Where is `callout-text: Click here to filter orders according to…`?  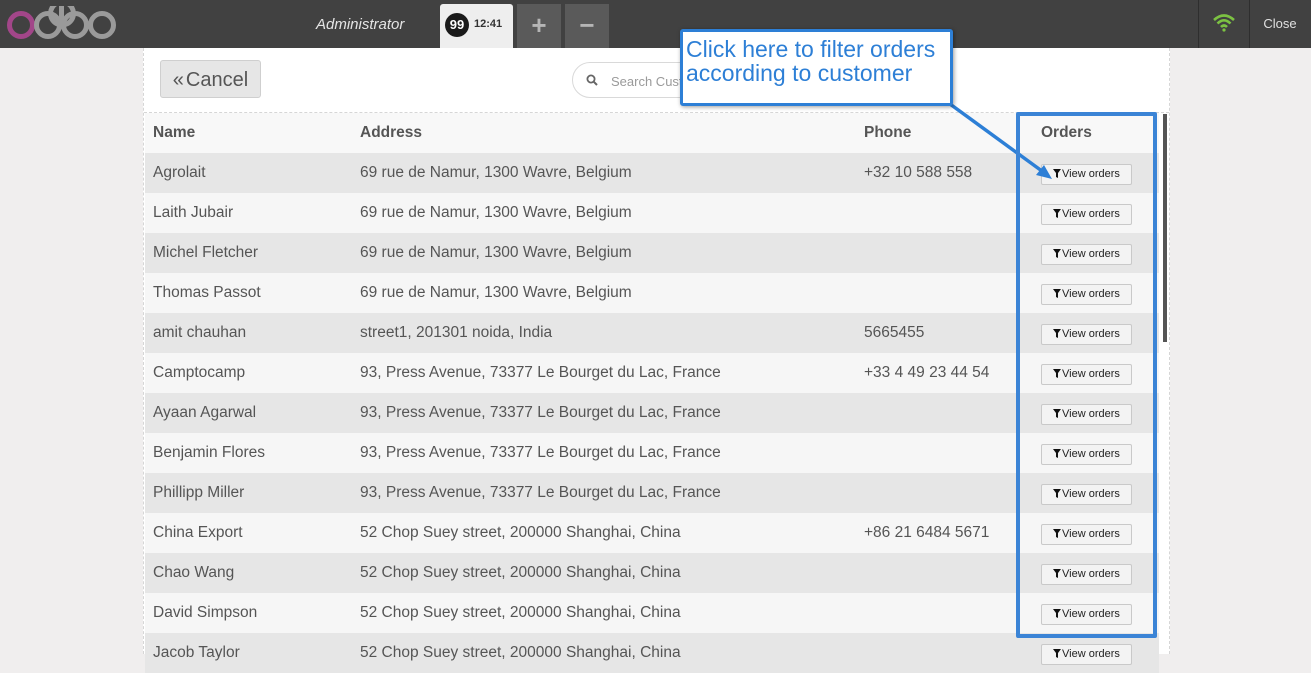 callout-text: Click here to filter orders according to… is located at coordinates (811, 61).